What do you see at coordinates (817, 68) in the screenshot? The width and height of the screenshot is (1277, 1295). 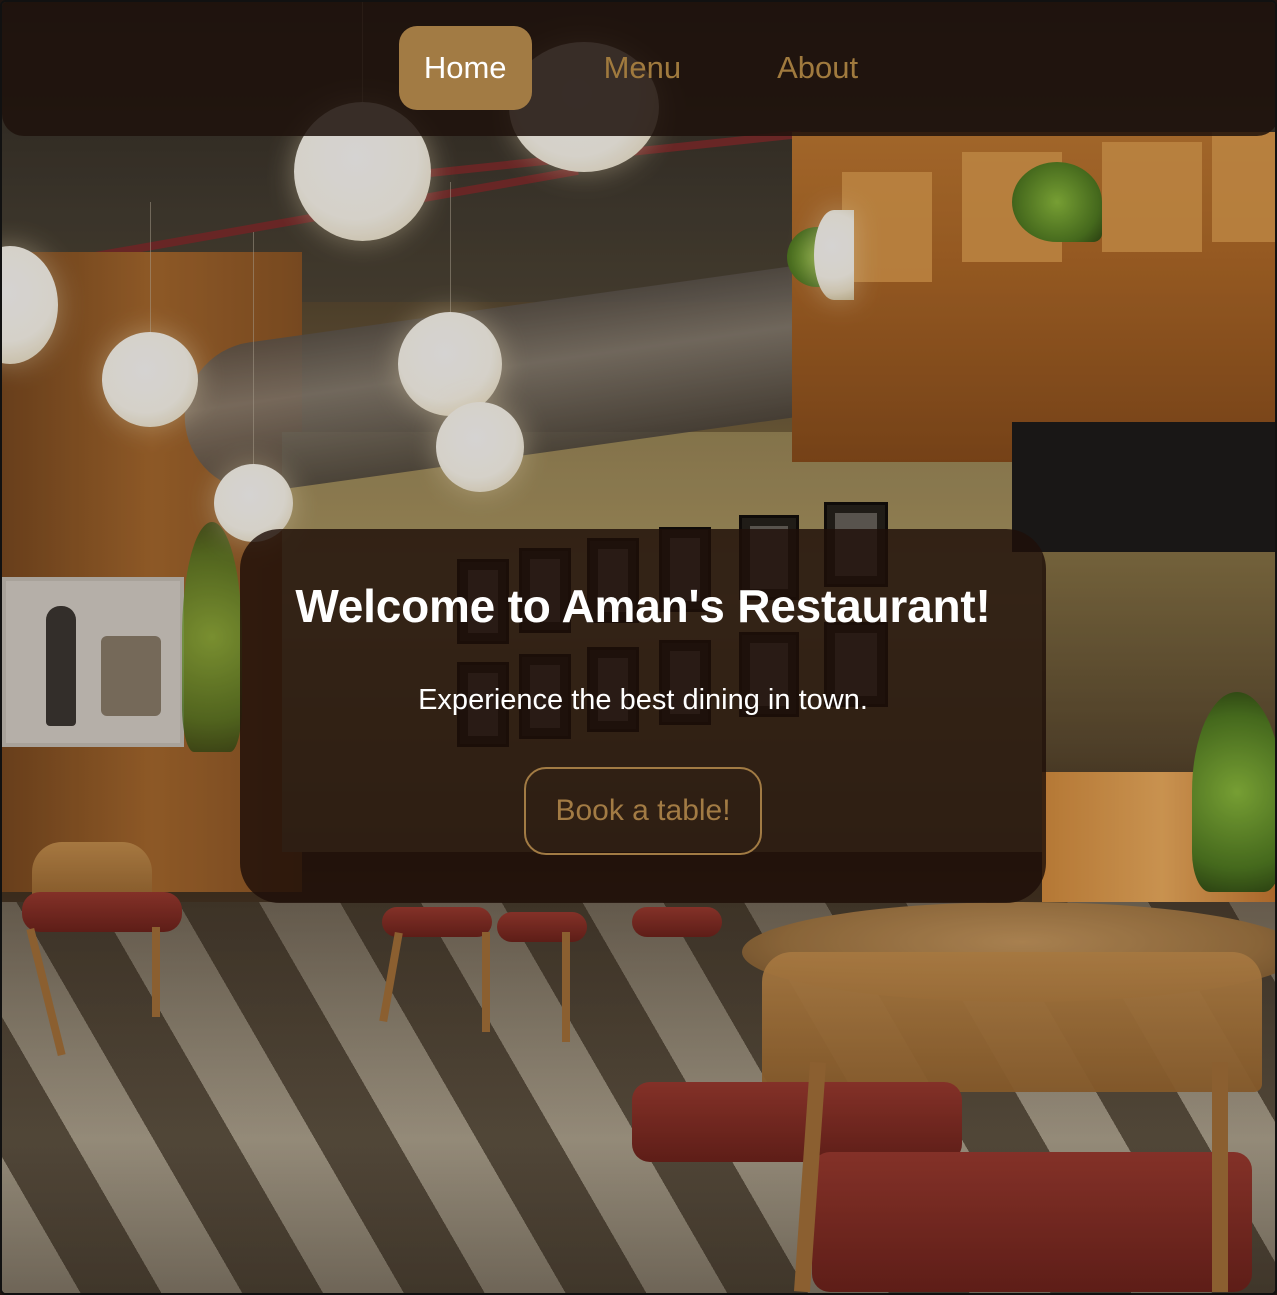 I see `nav-about-link: About` at bounding box center [817, 68].